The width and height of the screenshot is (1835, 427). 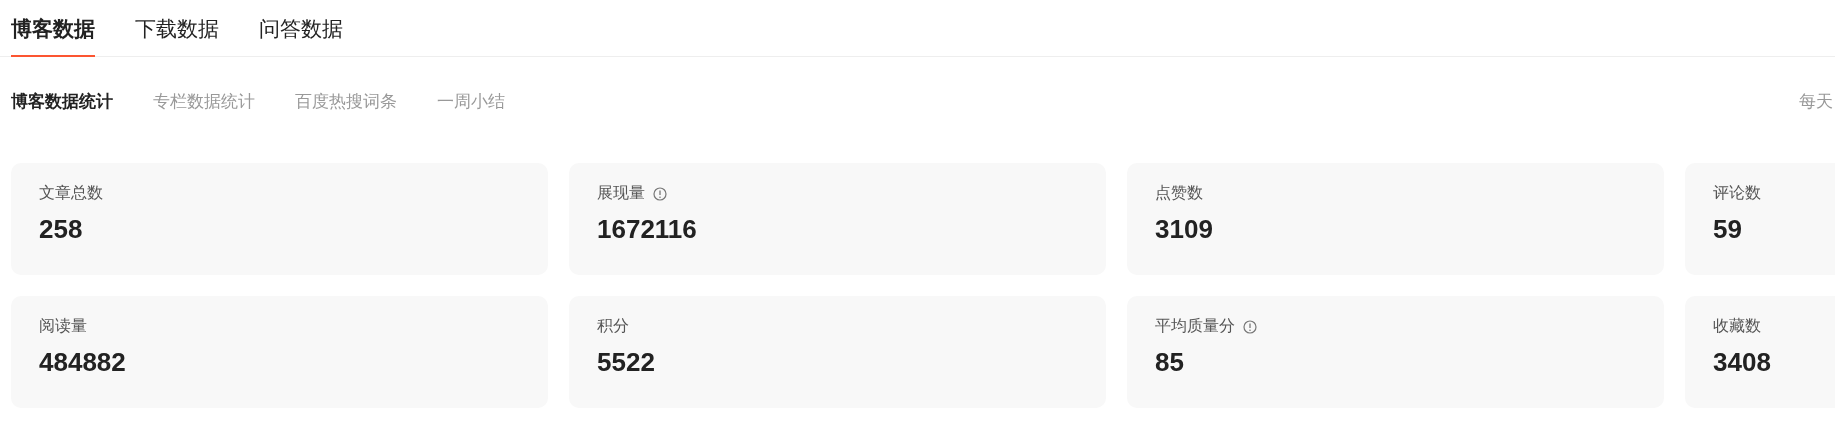 I want to click on stat-label: 文章总数, so click(x=71, y=193).